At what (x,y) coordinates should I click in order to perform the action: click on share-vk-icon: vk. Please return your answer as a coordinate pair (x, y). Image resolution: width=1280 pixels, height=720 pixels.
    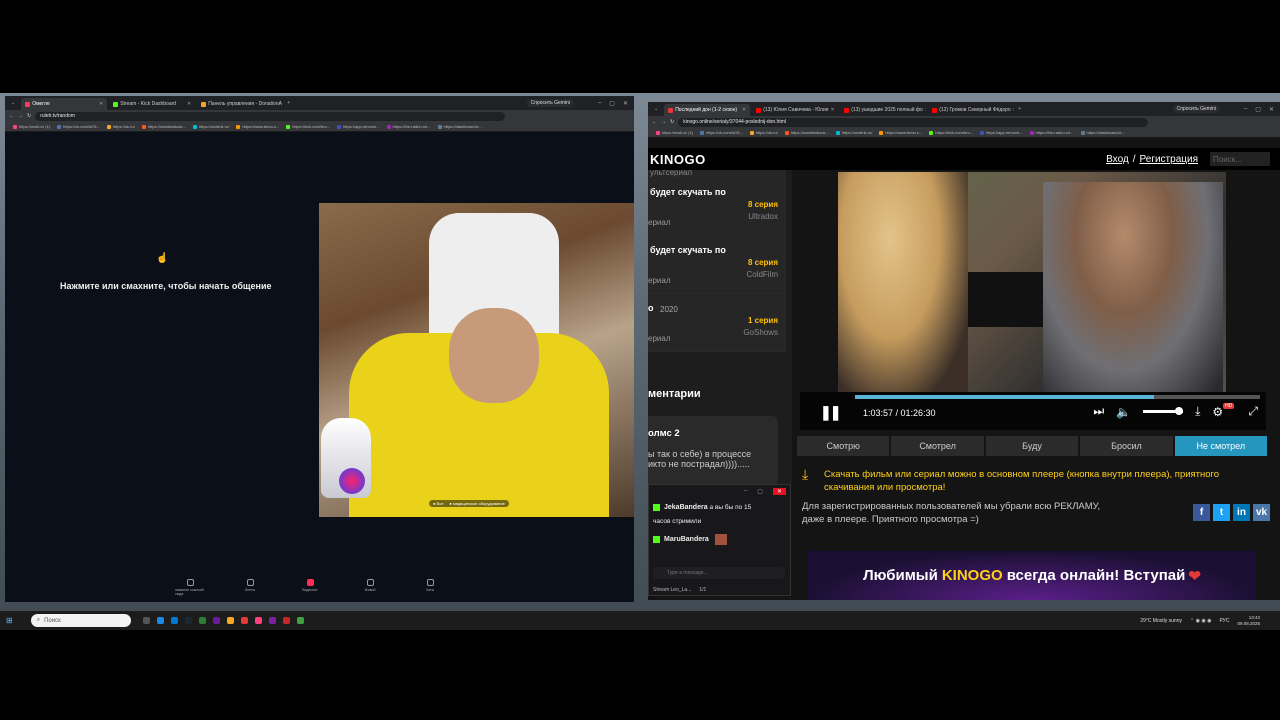
    Looking at the image, I should click on (1261, 512).